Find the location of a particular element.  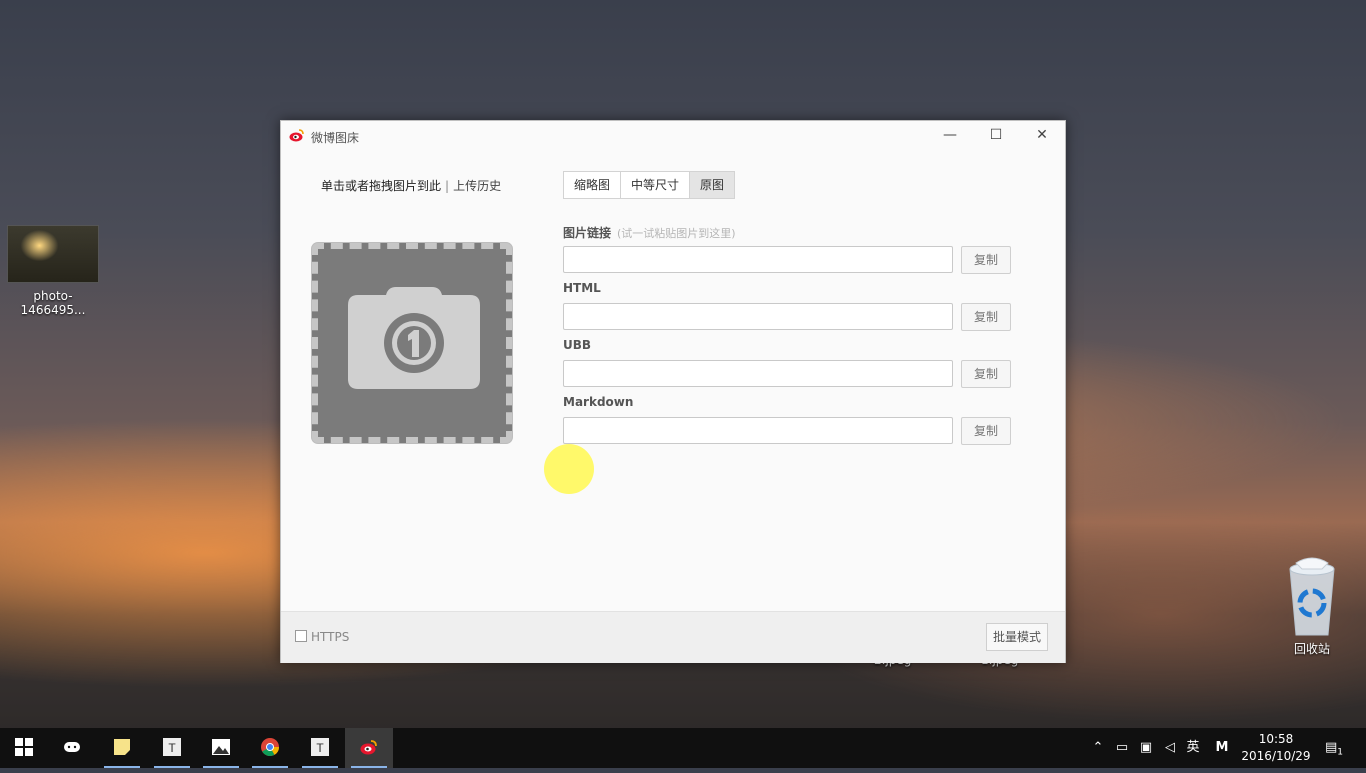

notification-count: 1 is located at coordinates (1340, 752).